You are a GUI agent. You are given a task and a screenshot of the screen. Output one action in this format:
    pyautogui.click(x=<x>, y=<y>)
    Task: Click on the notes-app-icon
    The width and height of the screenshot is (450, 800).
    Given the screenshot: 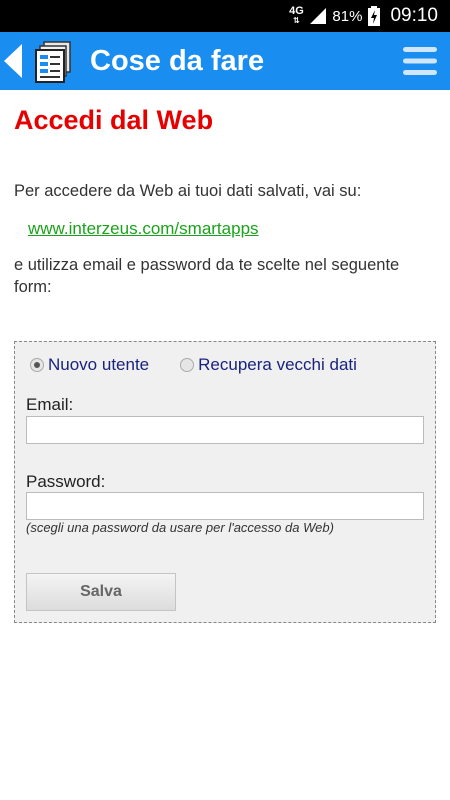 What is the action you would take?
    pyautogui.click(x=54, y=62)
    